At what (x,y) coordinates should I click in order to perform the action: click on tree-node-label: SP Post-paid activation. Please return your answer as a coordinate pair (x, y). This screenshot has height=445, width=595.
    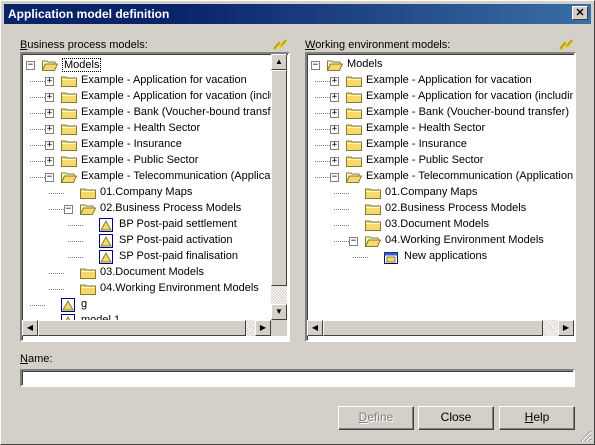
    Looking at the image, I should click on (176, 240).